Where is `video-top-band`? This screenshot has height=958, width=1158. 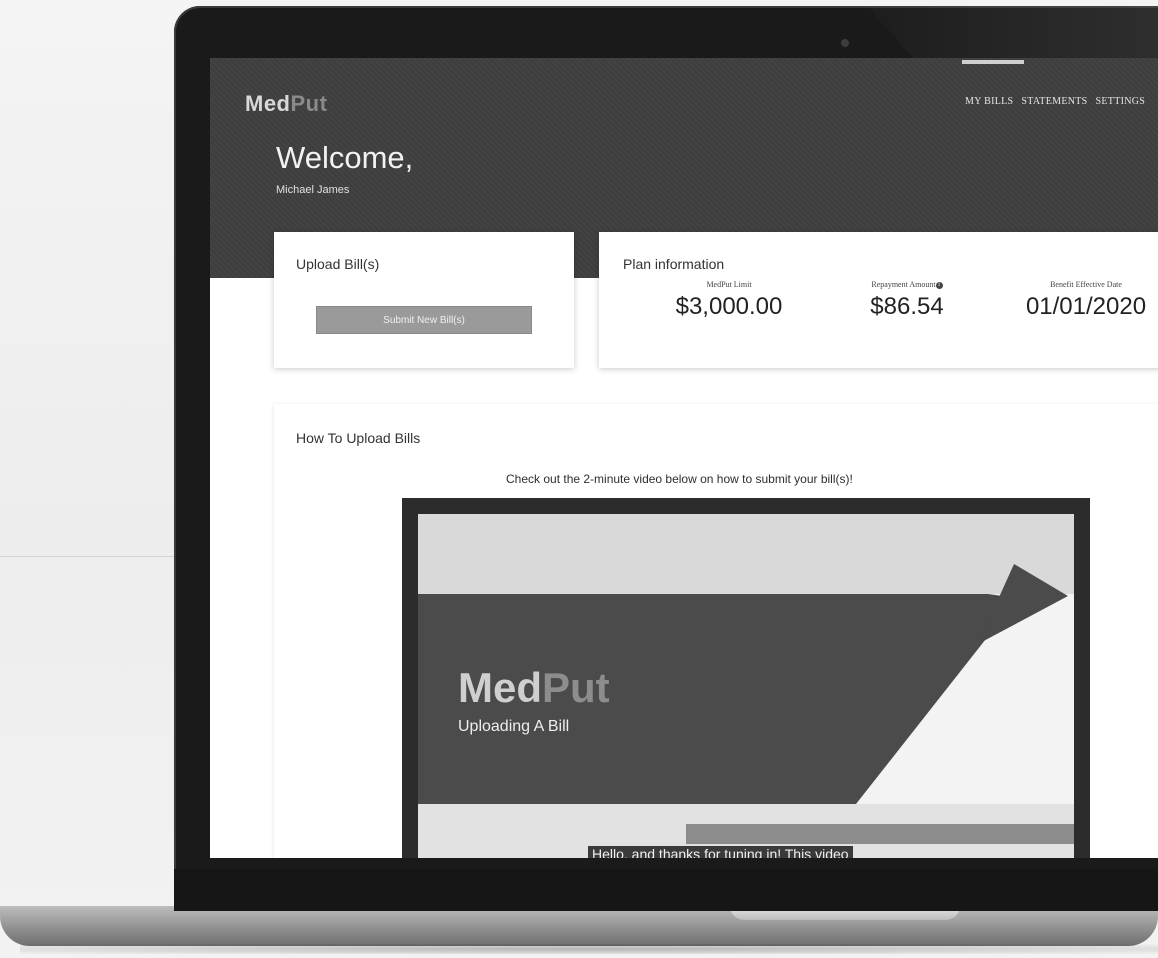 video-top-band is located at coordinates (746, 554).